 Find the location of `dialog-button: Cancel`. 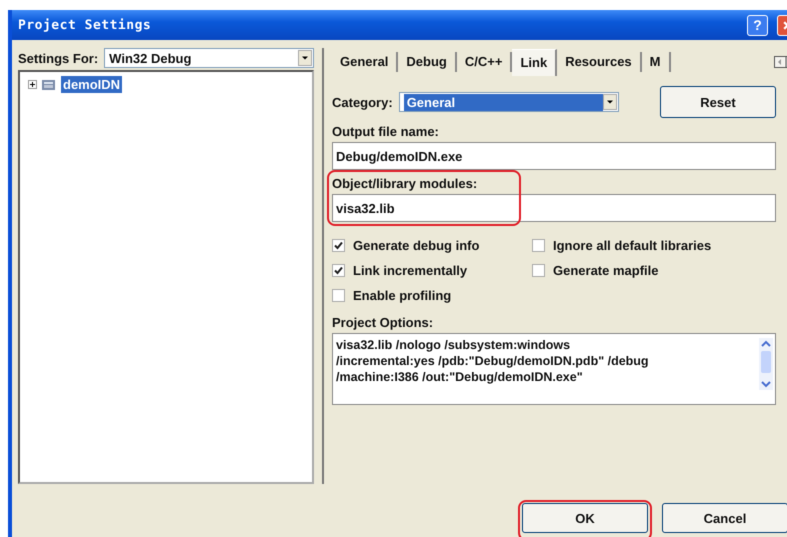

dialog-button: Cancel is located at coordinates (724, 518).